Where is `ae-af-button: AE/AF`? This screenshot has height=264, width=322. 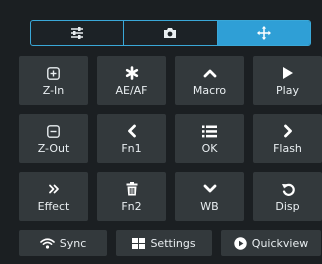
ae-af-button: AE/AF is located at coordinates (131, 80).